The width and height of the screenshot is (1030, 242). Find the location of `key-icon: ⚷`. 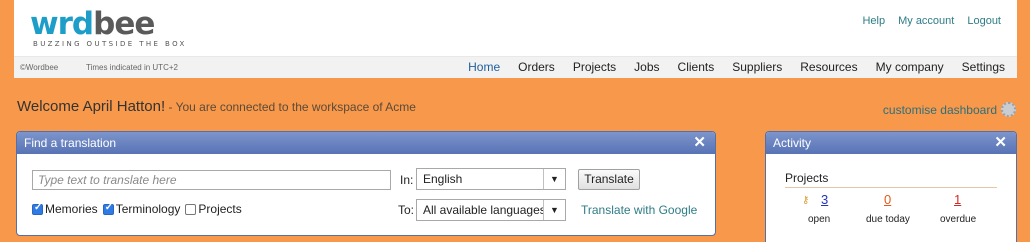

key-icon: ⚷ is located at coordinates (806, 200).